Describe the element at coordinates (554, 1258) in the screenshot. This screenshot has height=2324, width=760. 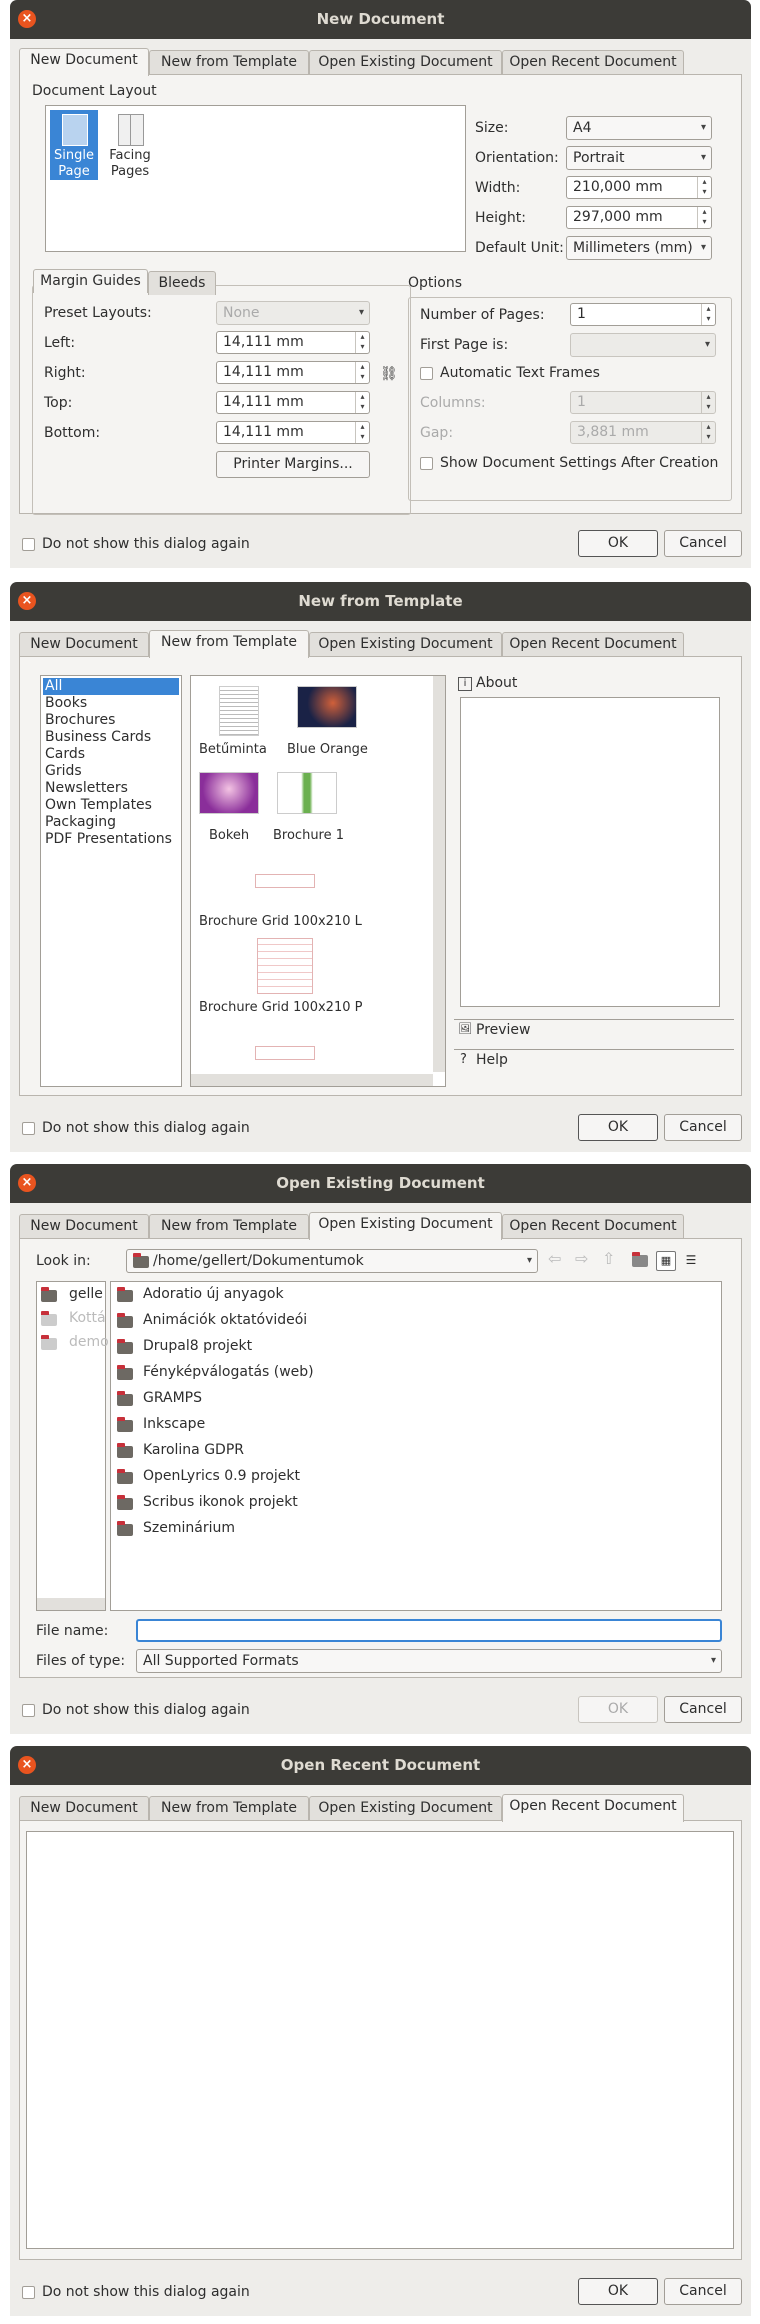
I see `back-icon: ⇦` at that location.